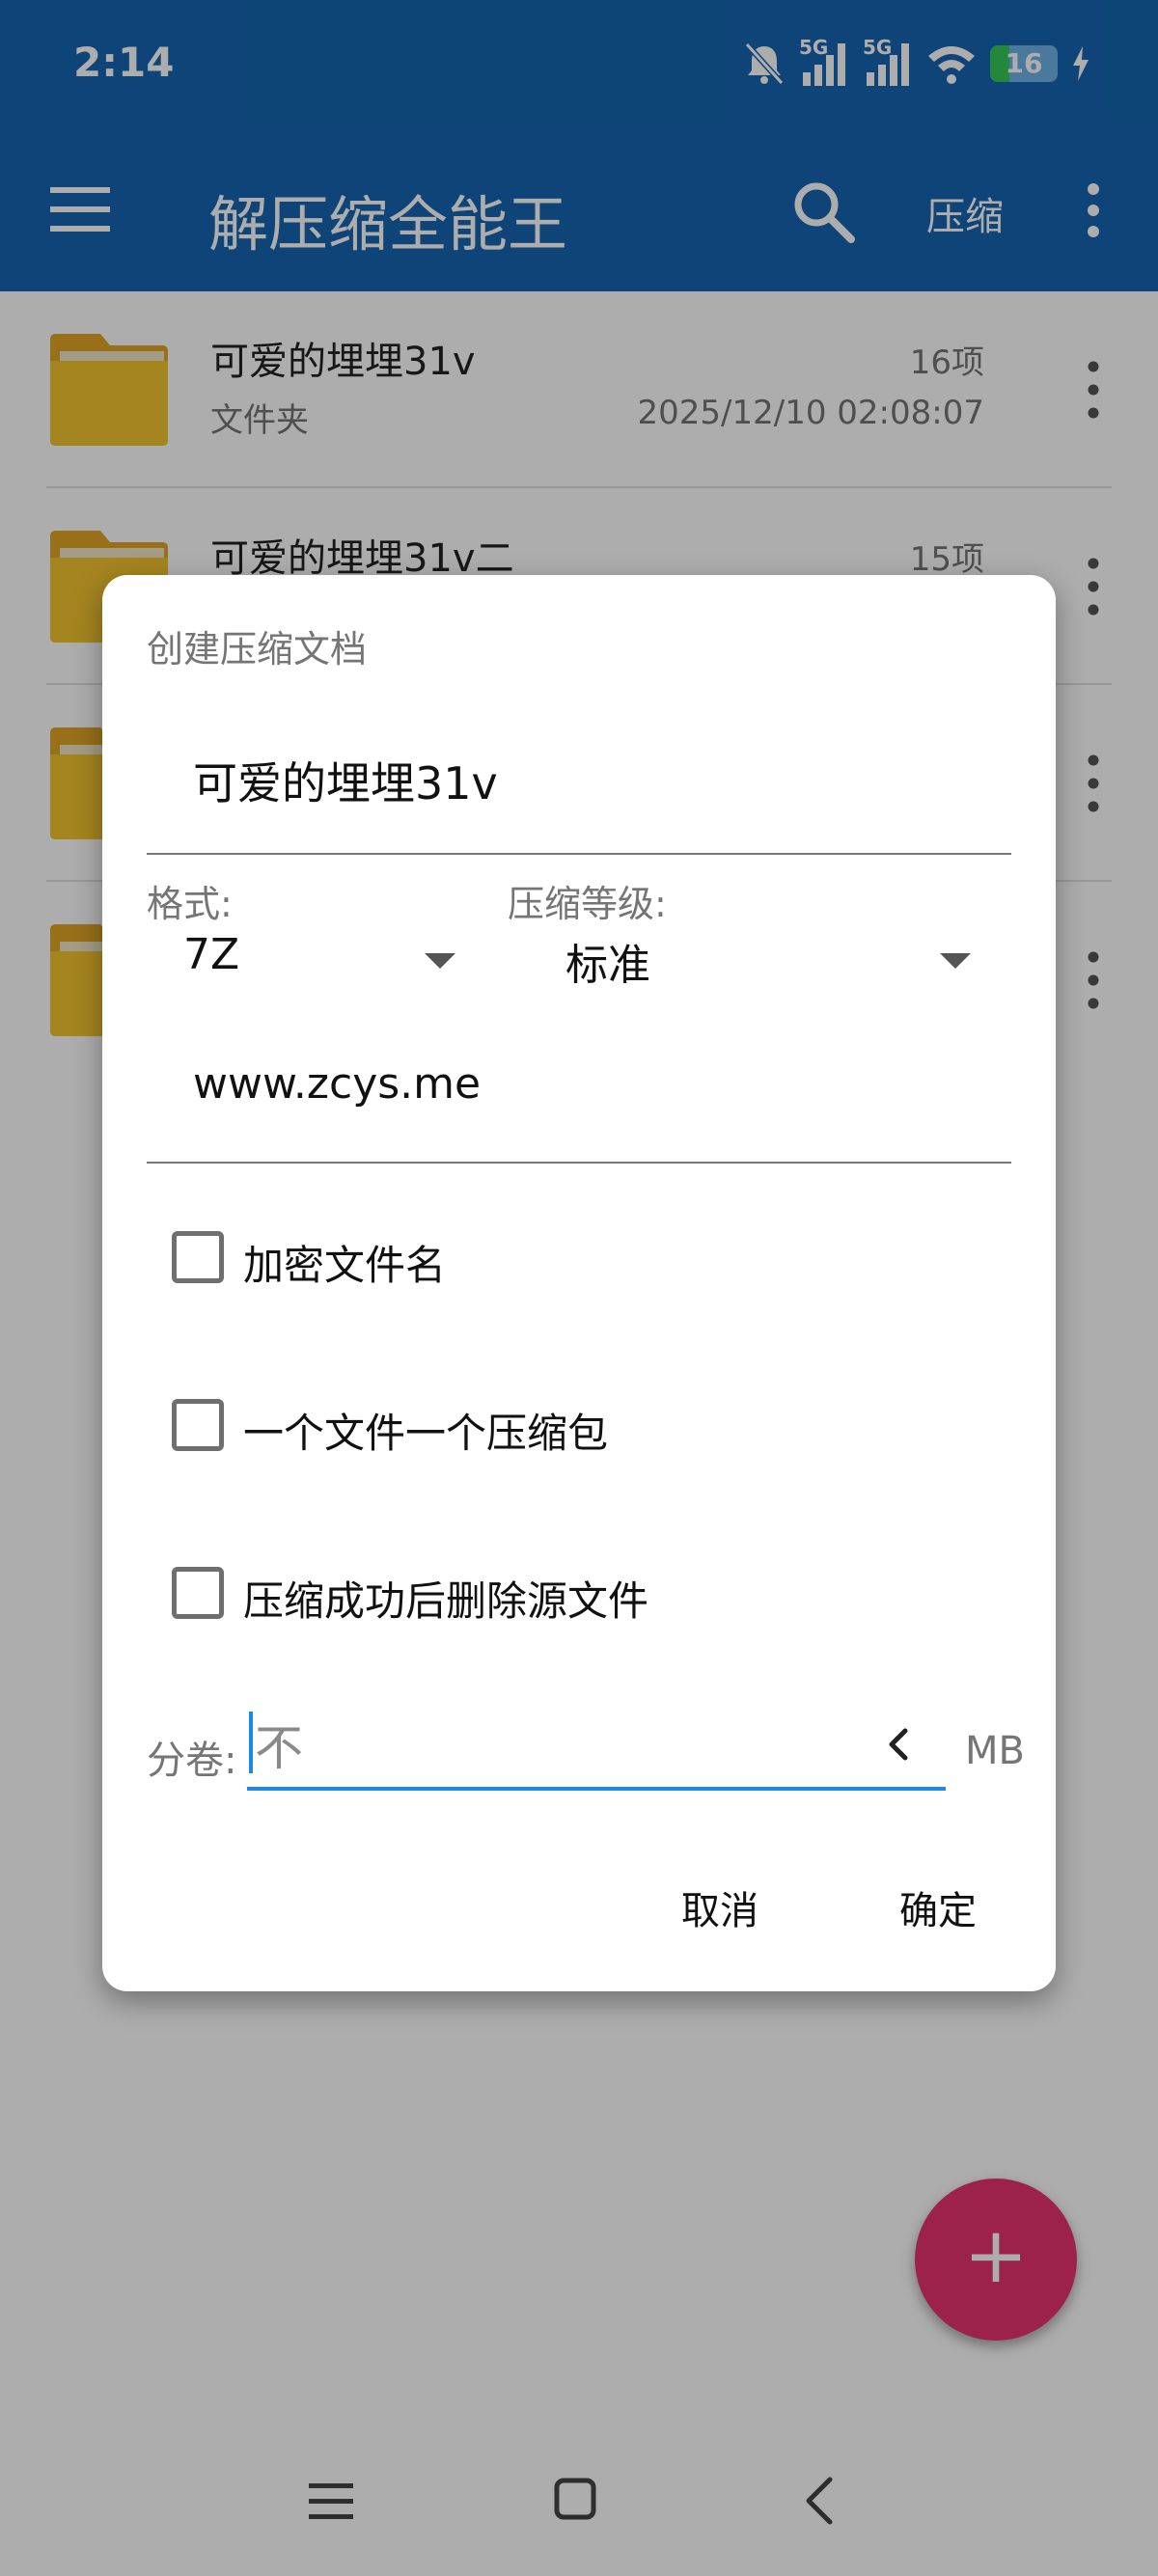  I want to click on split-unit: MB, so click(995, 1751).